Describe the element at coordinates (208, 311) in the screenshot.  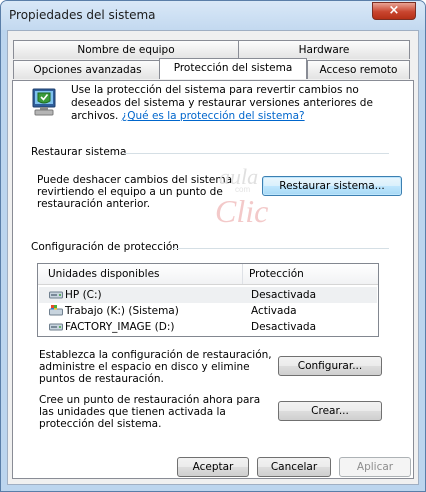
I see `drive-row-trabajo: Trabajo (K:) (Sistema) Activada` at that location.